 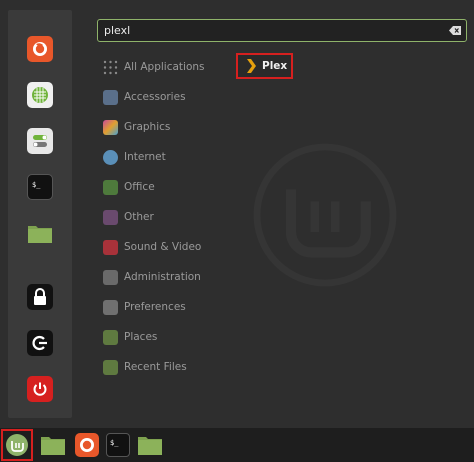 I want to click on graphics-icon, so click(x=110, y=127).